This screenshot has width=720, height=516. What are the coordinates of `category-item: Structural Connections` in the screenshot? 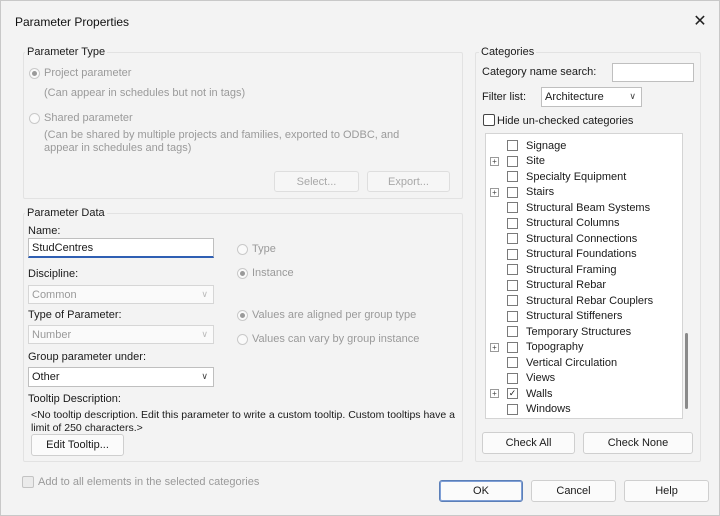 It's located at (579, 239).